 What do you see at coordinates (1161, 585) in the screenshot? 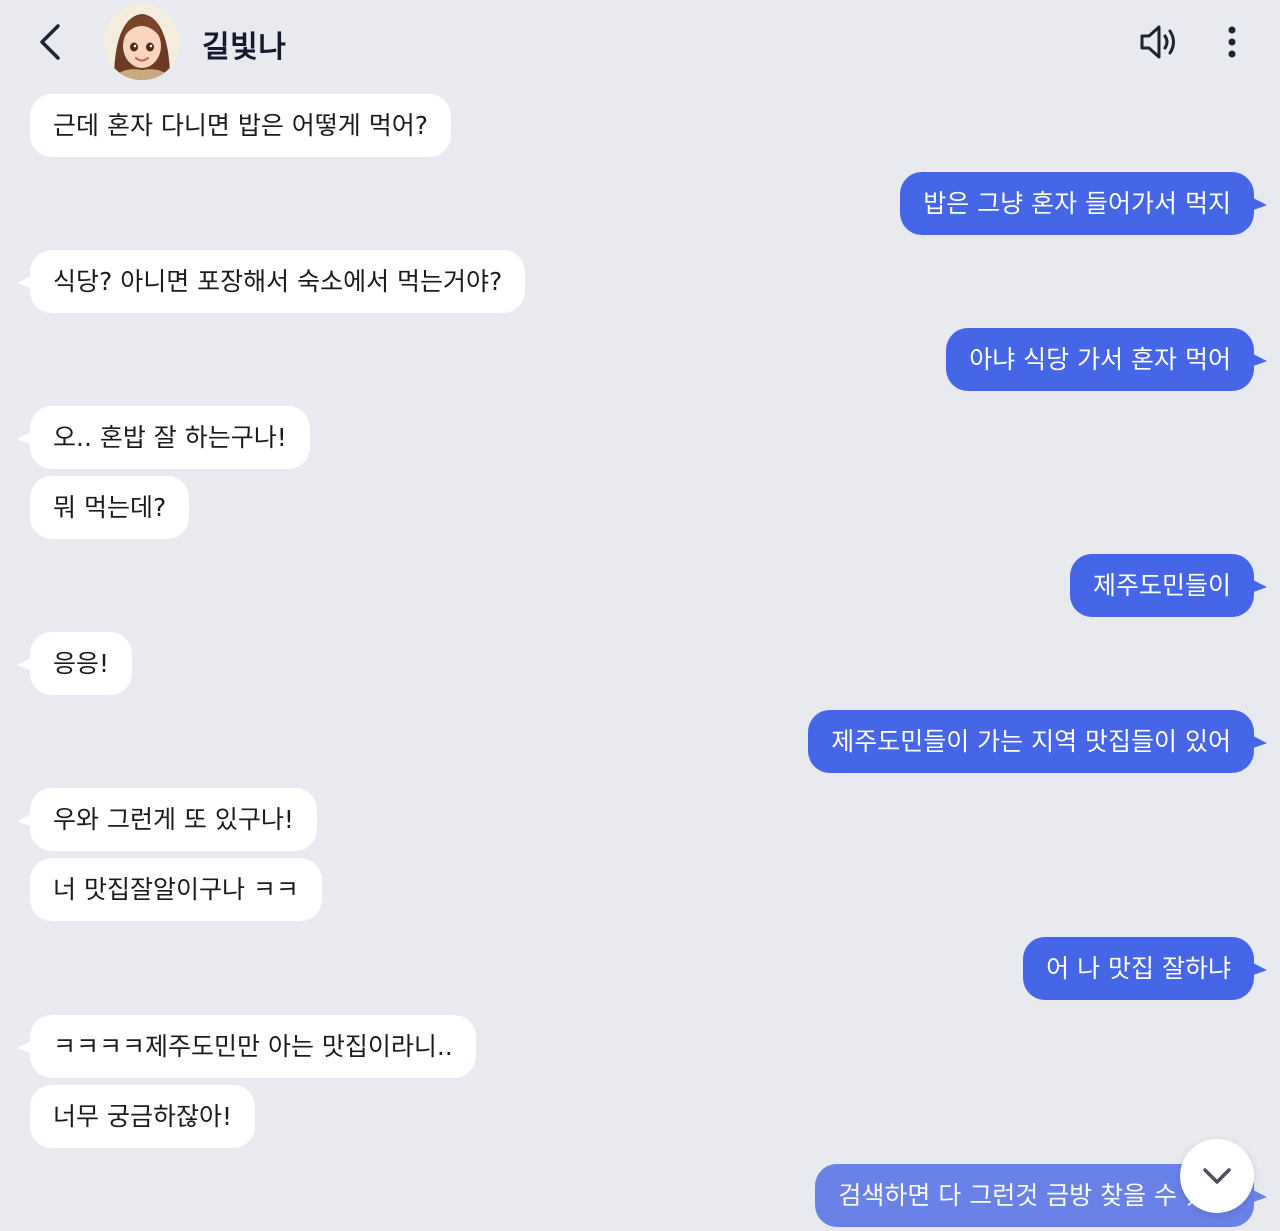
I see `message-bubble-outgoing: 제주도민들이` at bounding box center [1161, 585].